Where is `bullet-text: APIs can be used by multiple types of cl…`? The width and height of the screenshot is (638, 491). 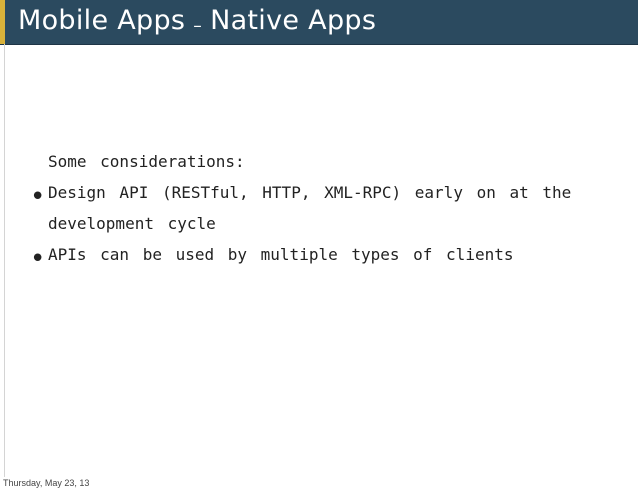 bullet-text: APIs can be used by multiple types of cl… is located at coordinates (281, 254).